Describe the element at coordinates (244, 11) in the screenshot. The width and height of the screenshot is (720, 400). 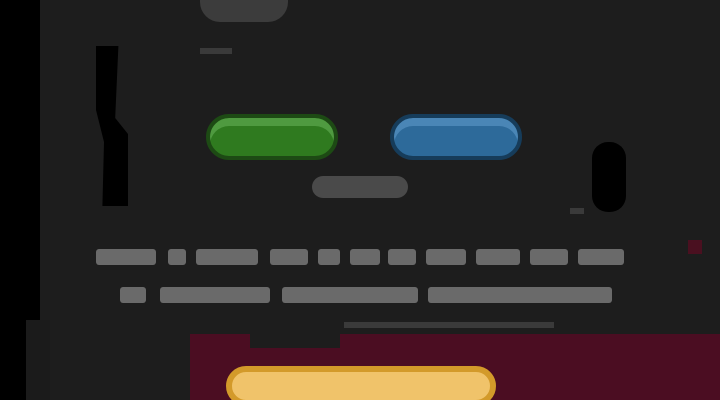
I see `top-partial-element` at that location.